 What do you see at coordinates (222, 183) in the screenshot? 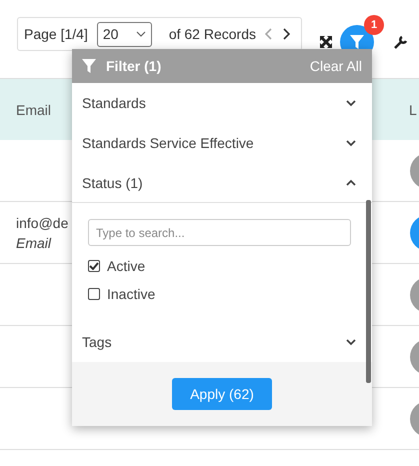
I see `filter-section-header: Status (1)` at bounding box center [222, 183].